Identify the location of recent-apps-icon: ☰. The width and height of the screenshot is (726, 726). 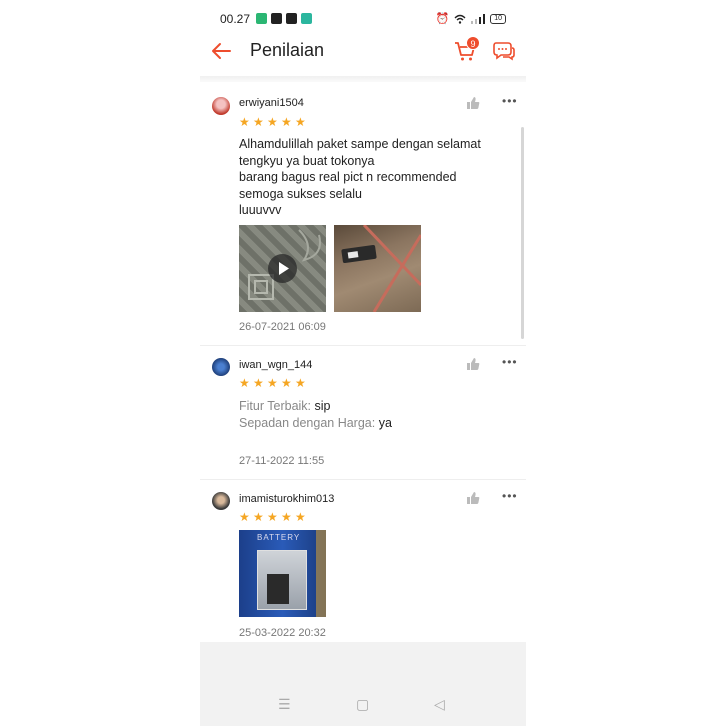
(284, 704).